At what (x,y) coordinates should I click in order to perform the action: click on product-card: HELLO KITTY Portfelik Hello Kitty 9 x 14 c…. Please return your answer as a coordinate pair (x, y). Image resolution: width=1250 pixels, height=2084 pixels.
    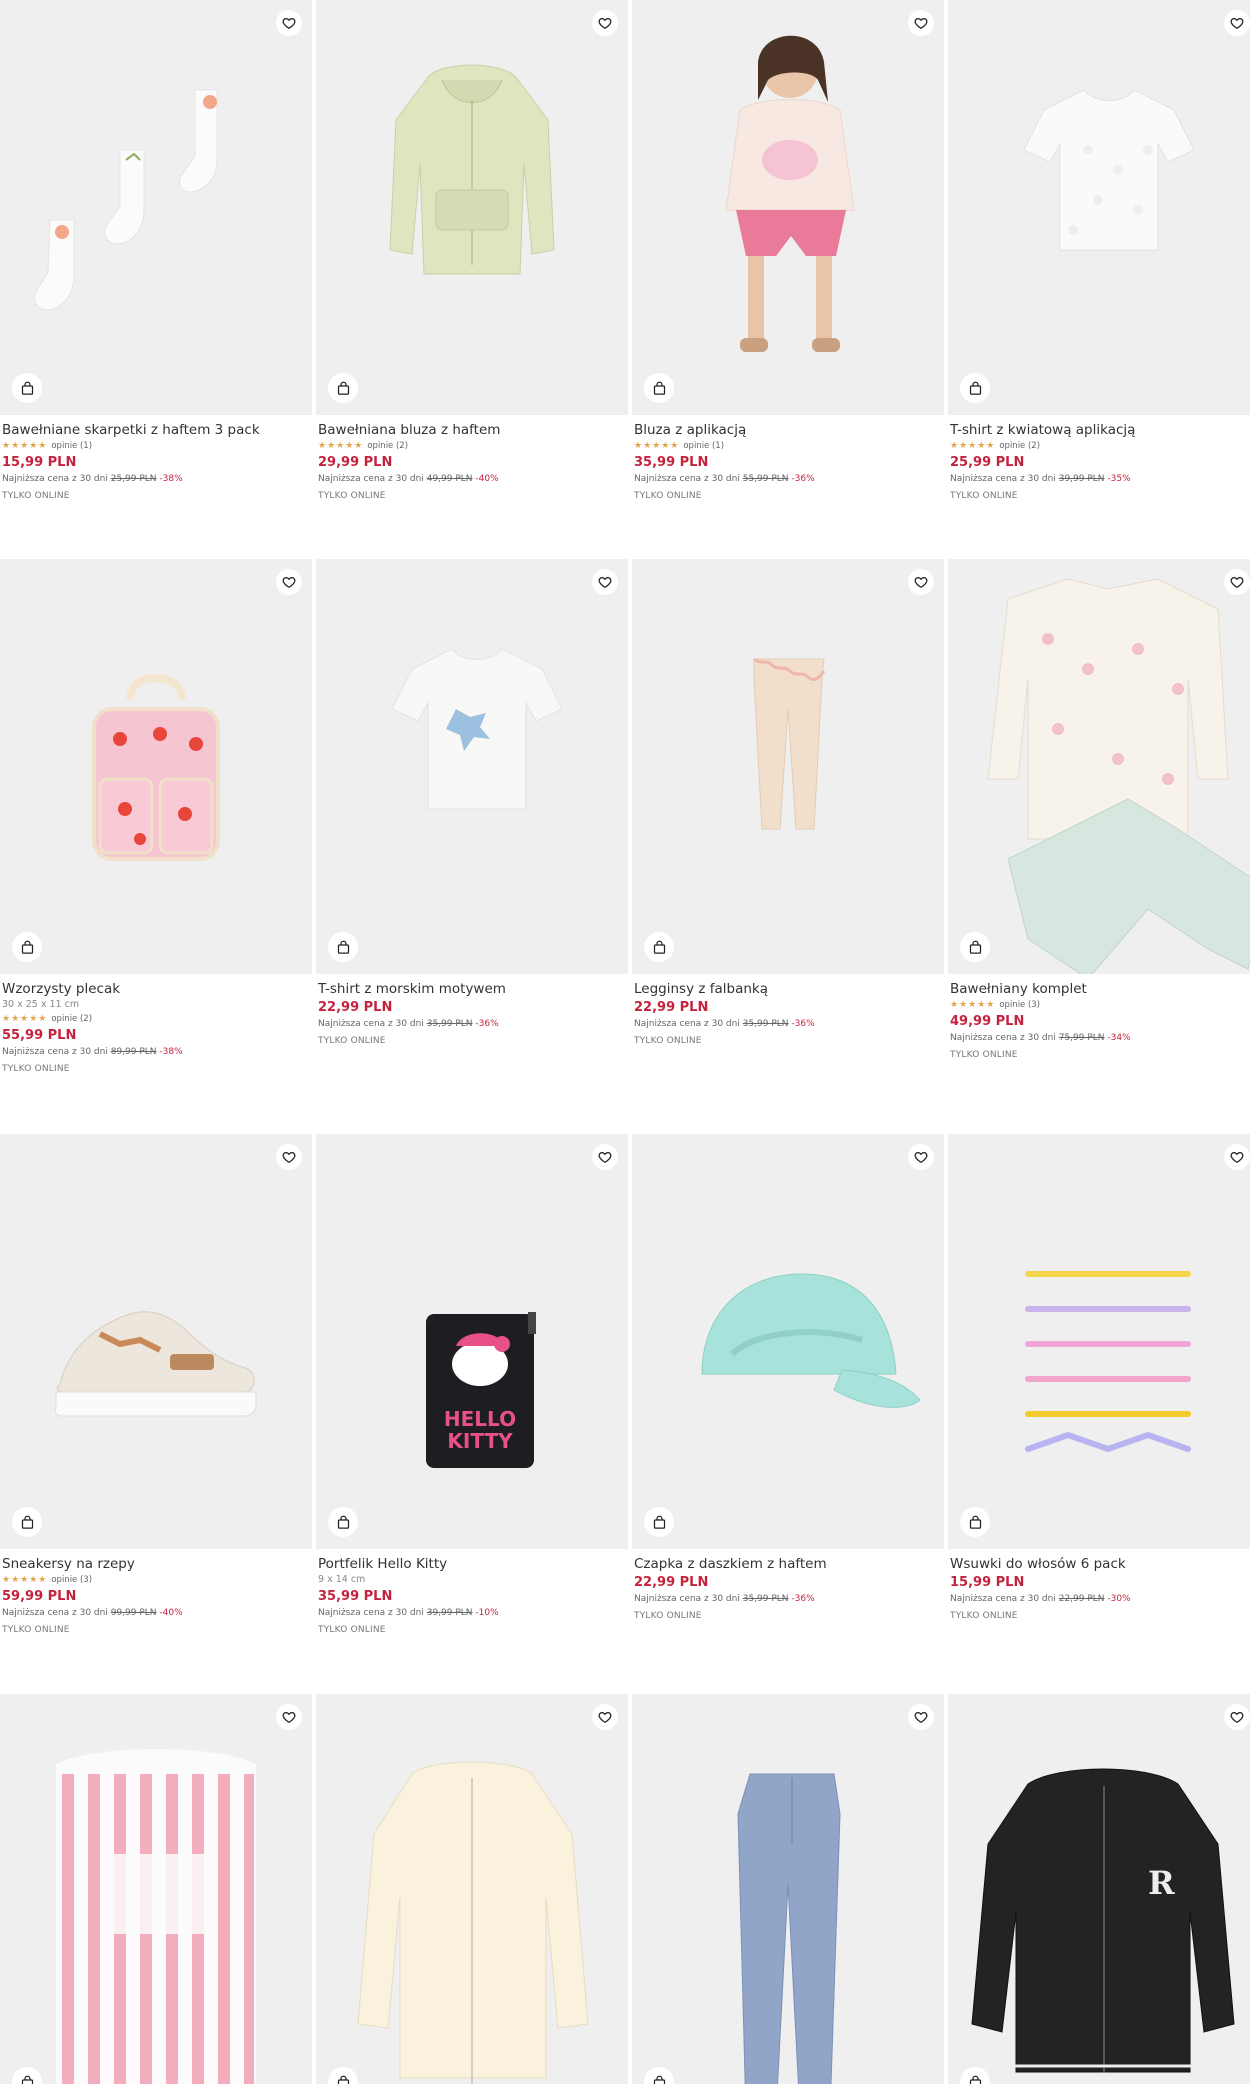
    Looking at the image, I should click on (472, 1387).